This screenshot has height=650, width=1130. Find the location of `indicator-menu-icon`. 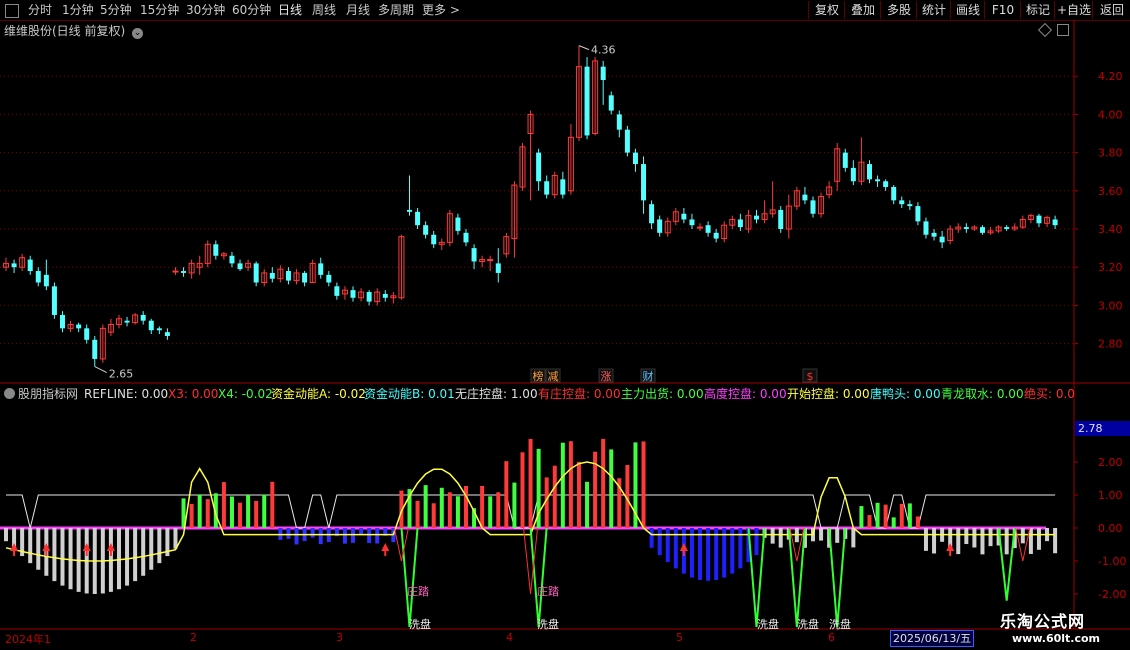

indicator-menu-icon is located at coordinates (9, 393).